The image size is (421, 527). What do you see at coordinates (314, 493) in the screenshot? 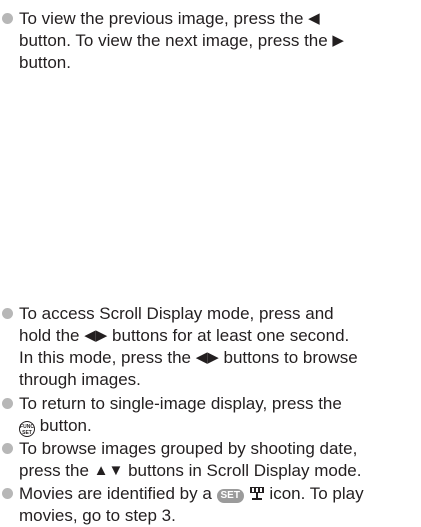
I see `text-line: icon. To play` at bounding box center [314, 493].